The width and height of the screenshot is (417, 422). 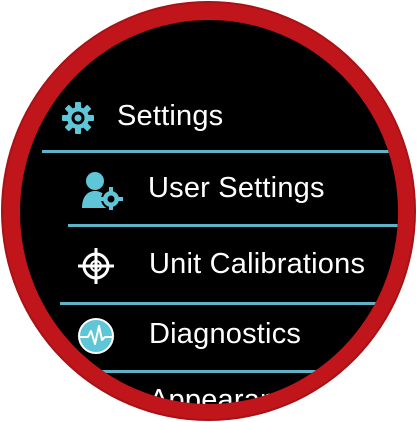 What do you see at coordinates (236, 188) in the screenshot?
I see `menu-item-label: User Settings` at bounding box center [236, 188].